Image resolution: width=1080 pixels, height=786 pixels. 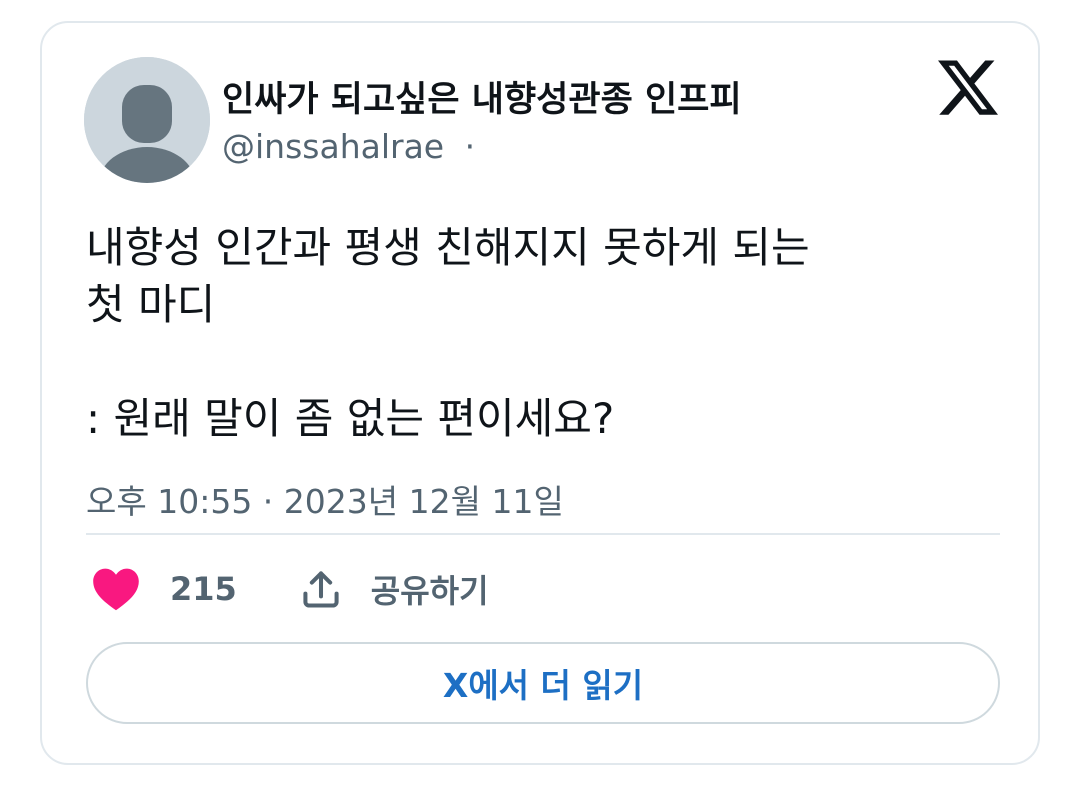 I want to click on tweet-text-line: : 원래 말이 좀 없는 편이세요?, so click(x=350, y=418).